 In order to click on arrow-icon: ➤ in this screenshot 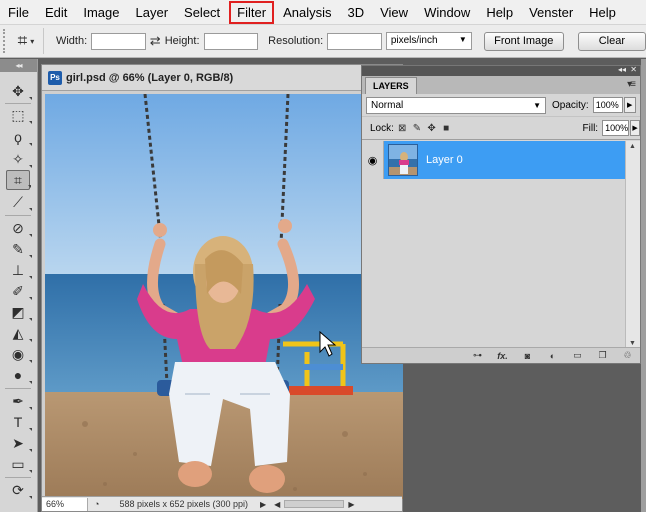, I will do `click(19, 443)`.